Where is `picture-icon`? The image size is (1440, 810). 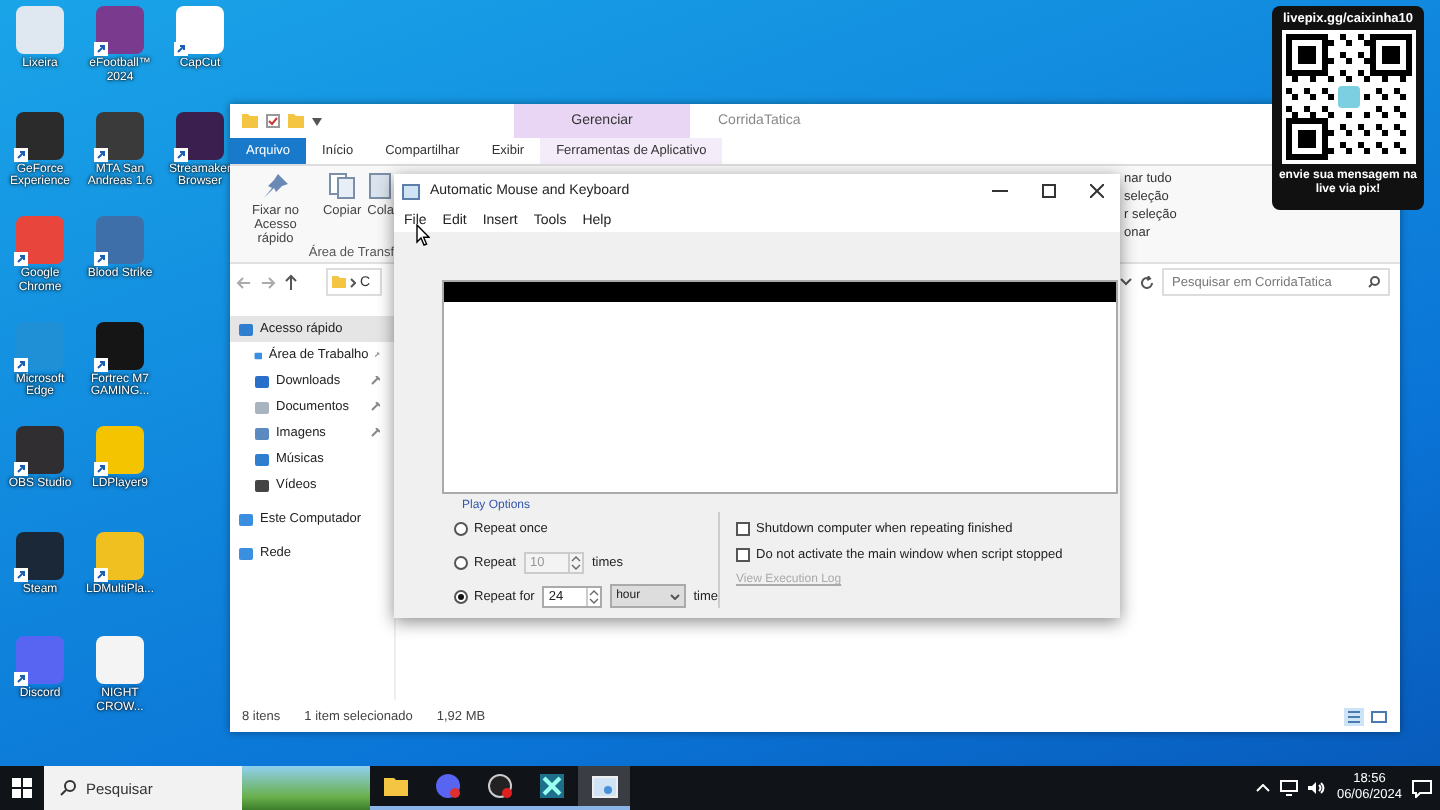
picture-icon is located at coordinates (262, 433).